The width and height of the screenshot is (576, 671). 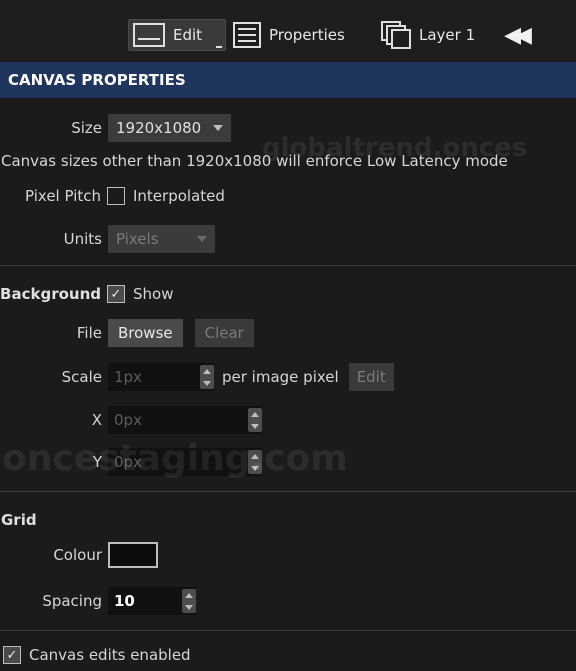 I want to click on layers-icon, so click(x=396, y=35).